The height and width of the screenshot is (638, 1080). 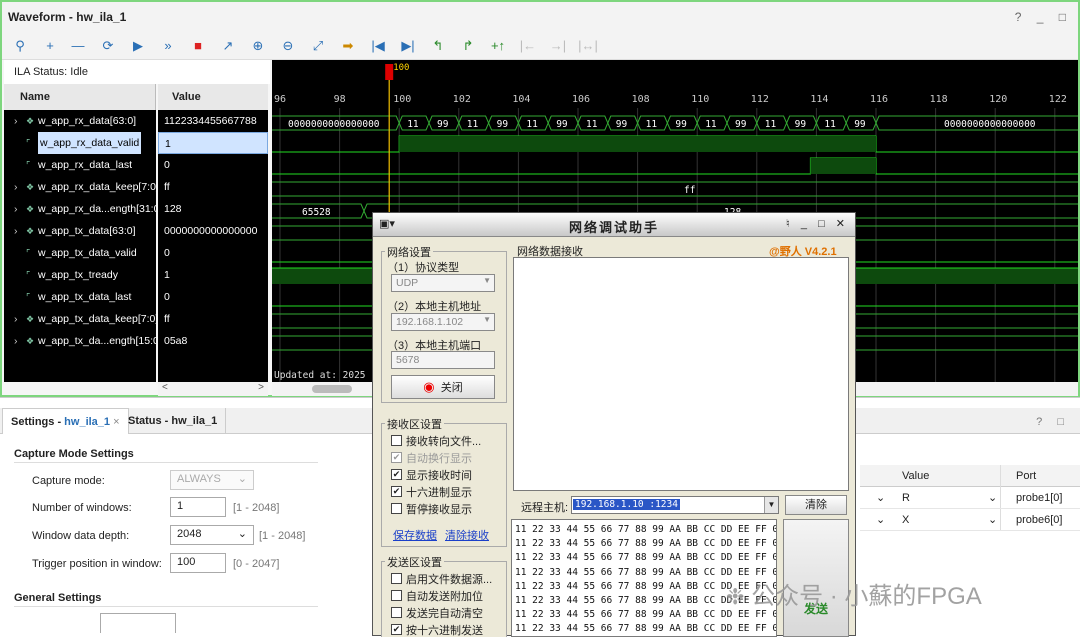 What do you see at coordinates (438, 46) in the screenshot?
I see `prev-edge-icon: ↰` at bounding box center [438, 46].